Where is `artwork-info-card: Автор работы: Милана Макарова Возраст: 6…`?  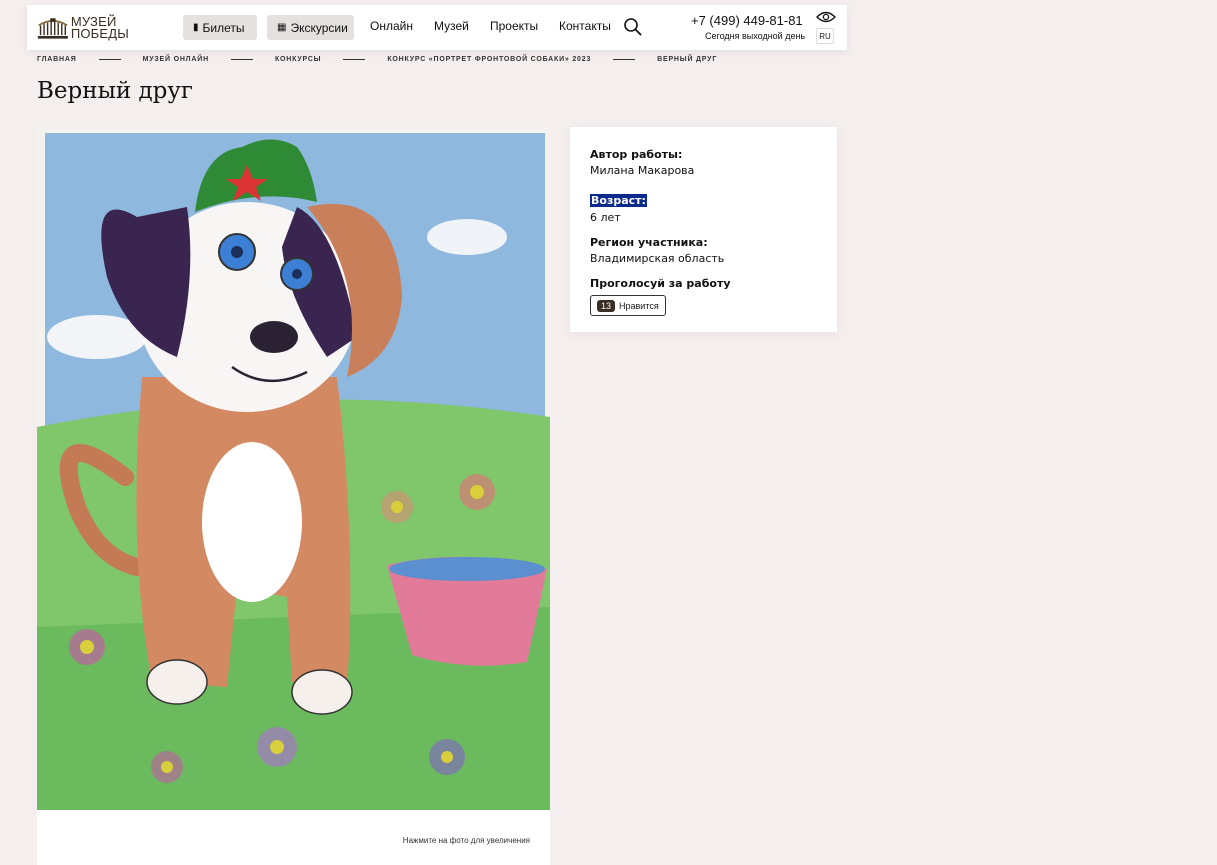
artwork-info-card: Автор работы: Милана Макарова Возраст: 6… is located at coordinates (703, 229).